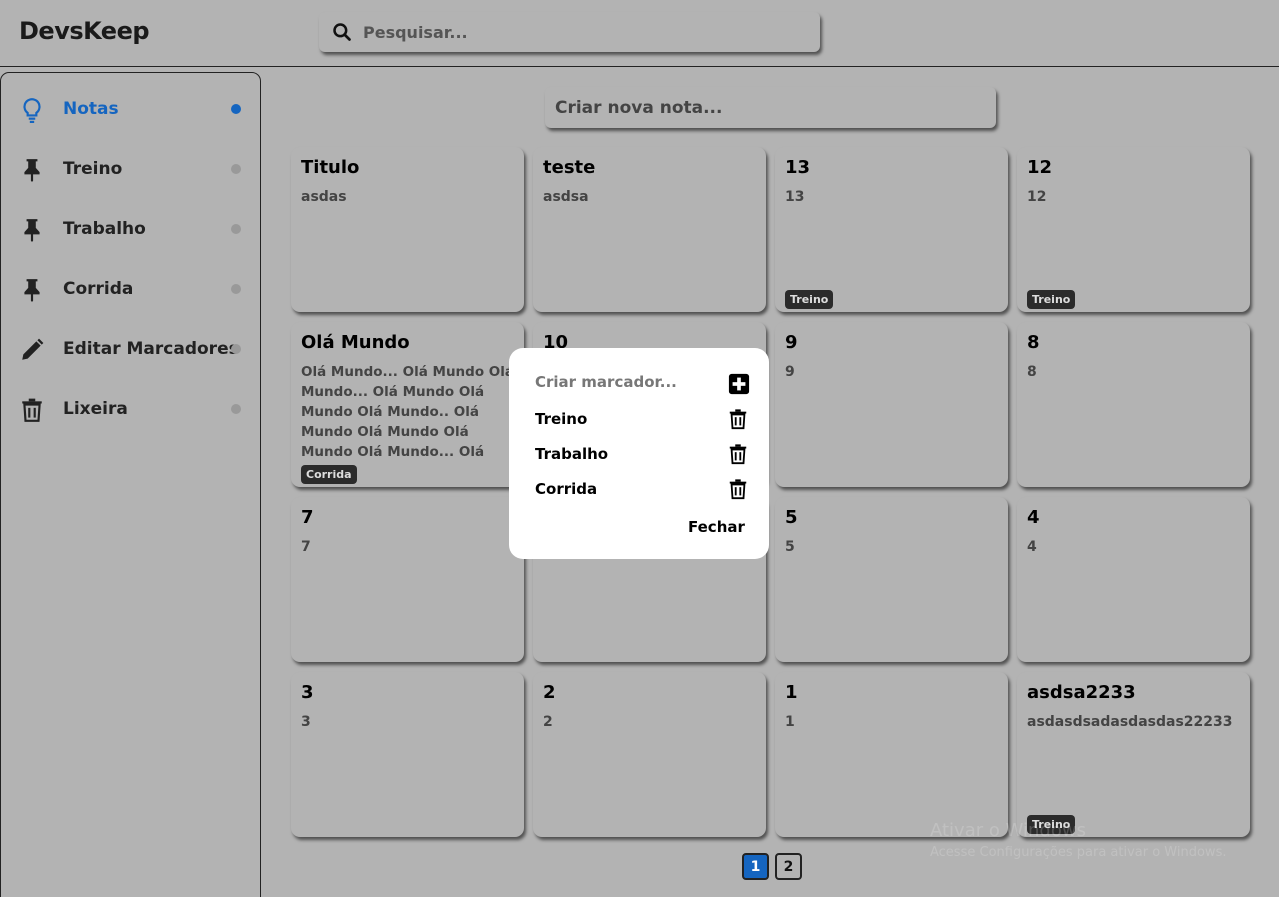  What do you see at coordinates (407, 229) in the screenshot?
I see `note-card: Titulo asdas` at bounding box center [407, 229].